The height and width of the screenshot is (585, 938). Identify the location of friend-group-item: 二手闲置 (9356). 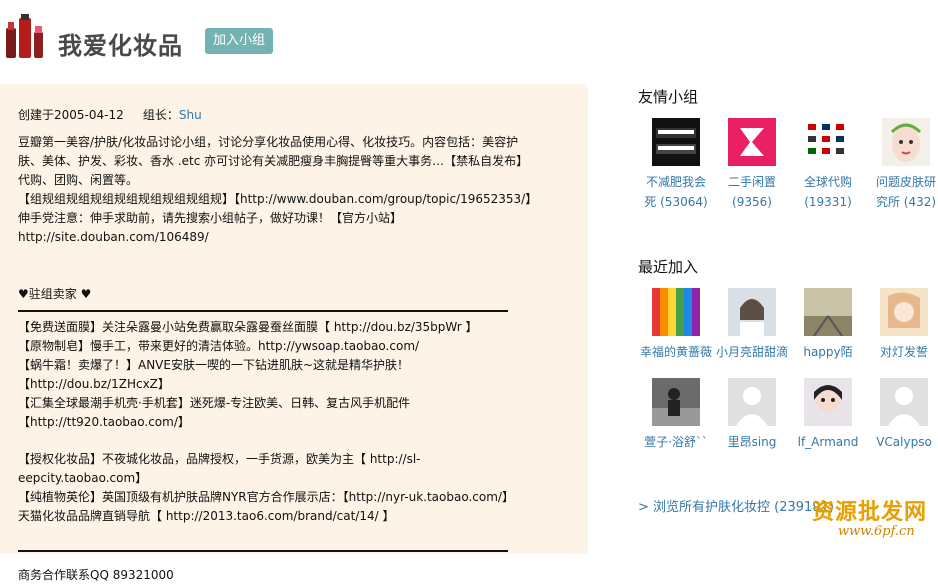
(752, 165).